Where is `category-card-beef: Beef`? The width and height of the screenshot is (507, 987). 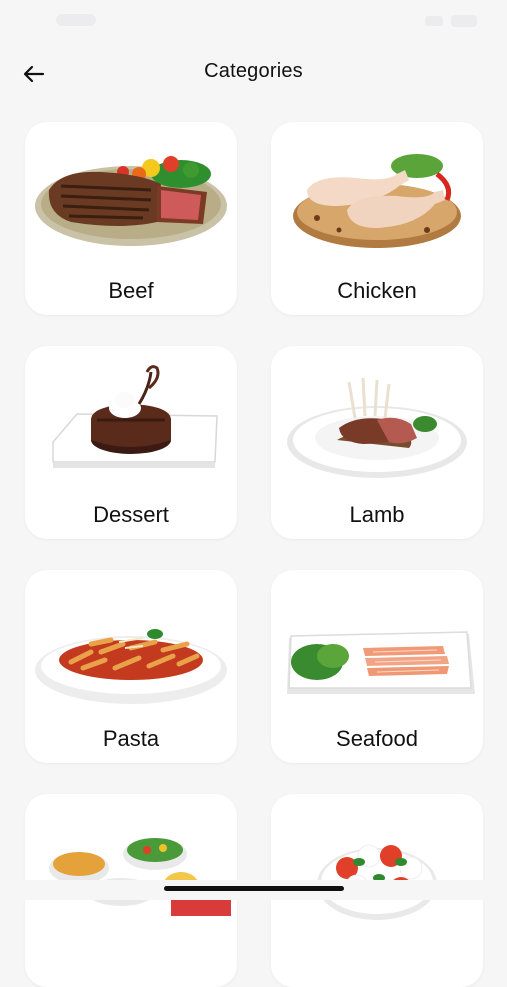 category-card-beef: Beef is located at coordinates (131, 218).